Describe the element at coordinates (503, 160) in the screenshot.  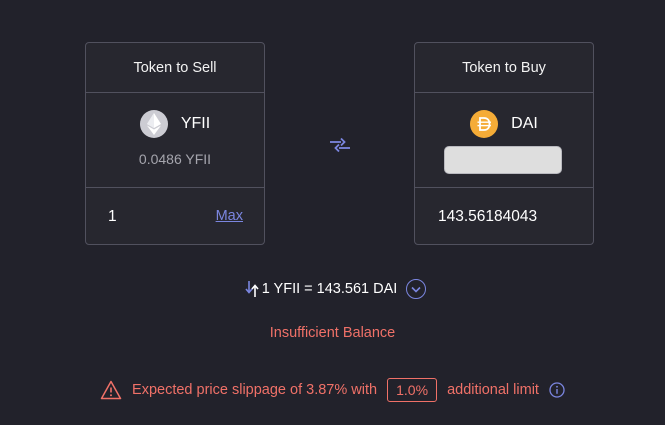
I see `buy-balance-placeholder` at that location.